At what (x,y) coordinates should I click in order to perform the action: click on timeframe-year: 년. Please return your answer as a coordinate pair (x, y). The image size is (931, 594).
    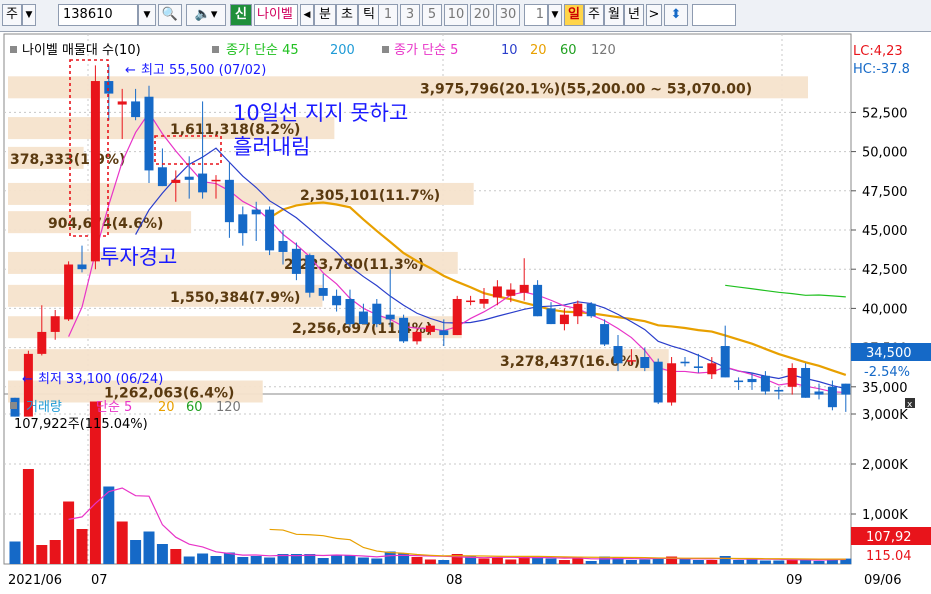
    Looking at the image, I should click on (634, 15).